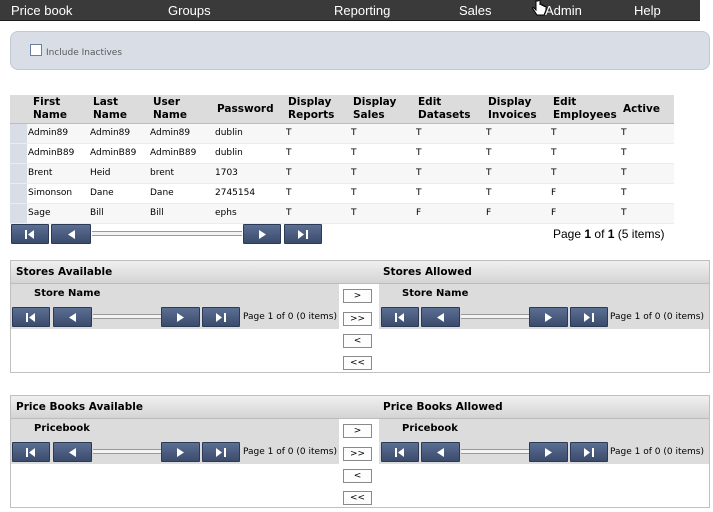 Image resolution: width=713 pixels, height=512 pixels. Describe the element at coordinates (360, 272) in the screenshot. I see `stores-panel-header: Stores Available Stores Allowed` at that location.